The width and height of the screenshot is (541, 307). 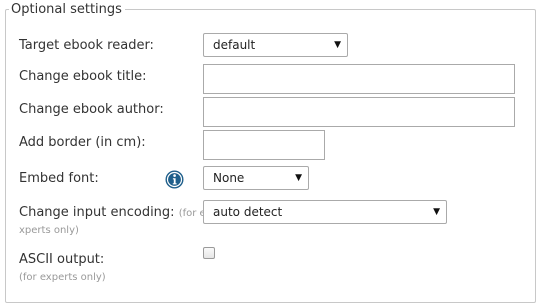 What do you see at coordinates (91, 109) in the screenshot?
I see `author-label: Change ebook author:` at bounding box center [91, 109].